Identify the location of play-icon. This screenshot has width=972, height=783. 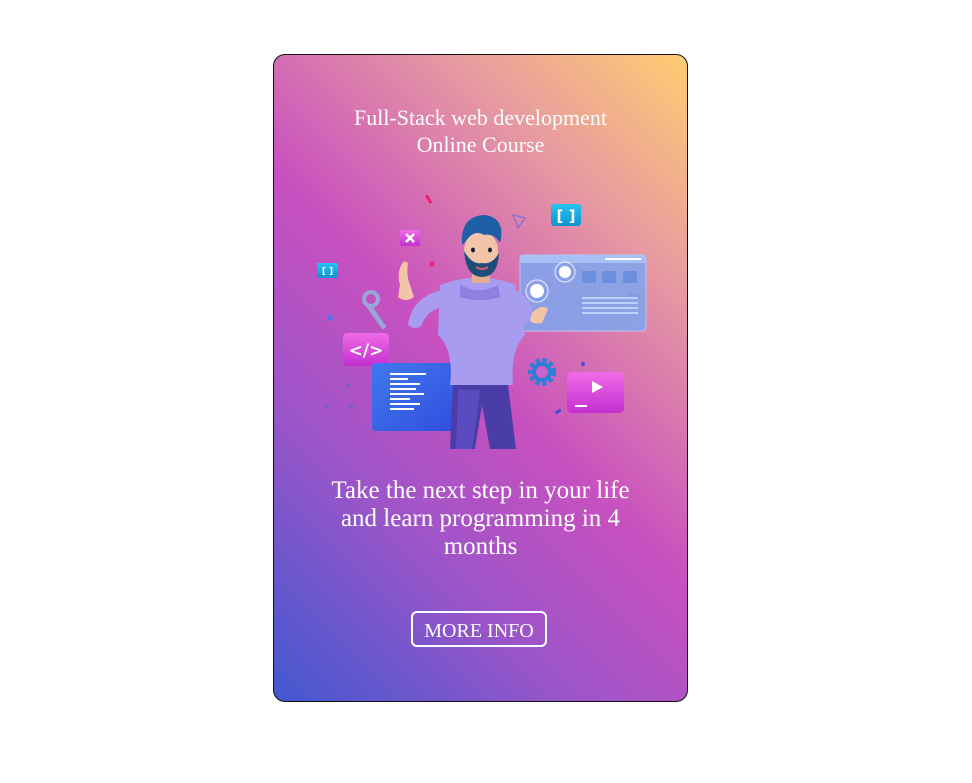
(595, 392).